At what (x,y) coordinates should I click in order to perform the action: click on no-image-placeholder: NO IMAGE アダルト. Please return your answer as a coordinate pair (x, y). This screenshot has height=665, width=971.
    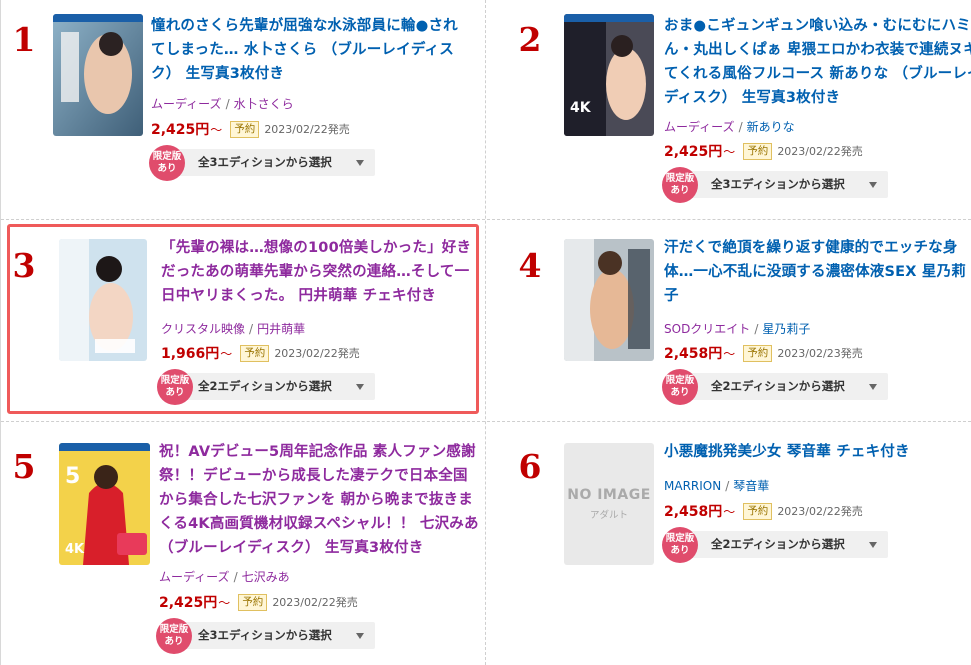
    Looking at the image, I should click on (609, 504).